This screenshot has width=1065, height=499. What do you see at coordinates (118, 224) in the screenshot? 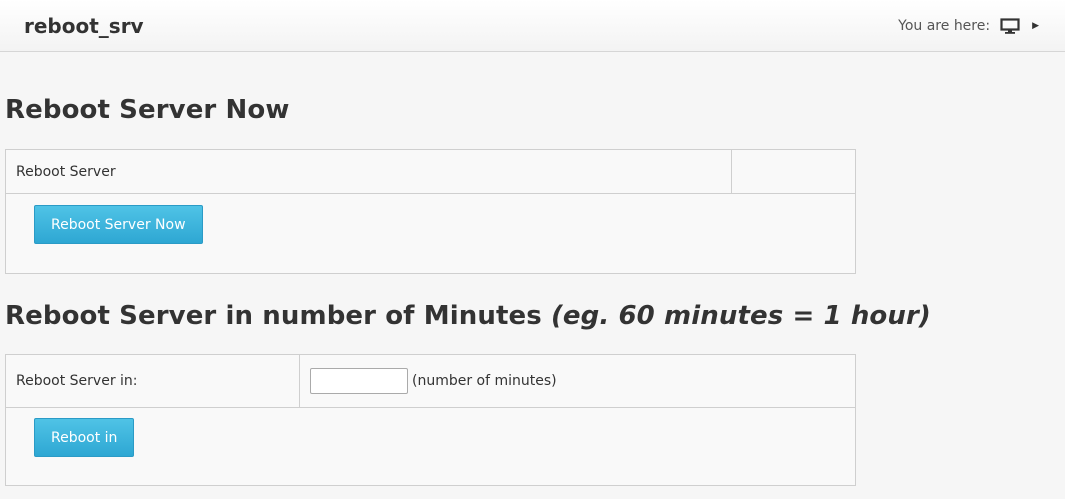
I see `reboot-now-button: Reboot Server Now` at bounding box center [118, 224].